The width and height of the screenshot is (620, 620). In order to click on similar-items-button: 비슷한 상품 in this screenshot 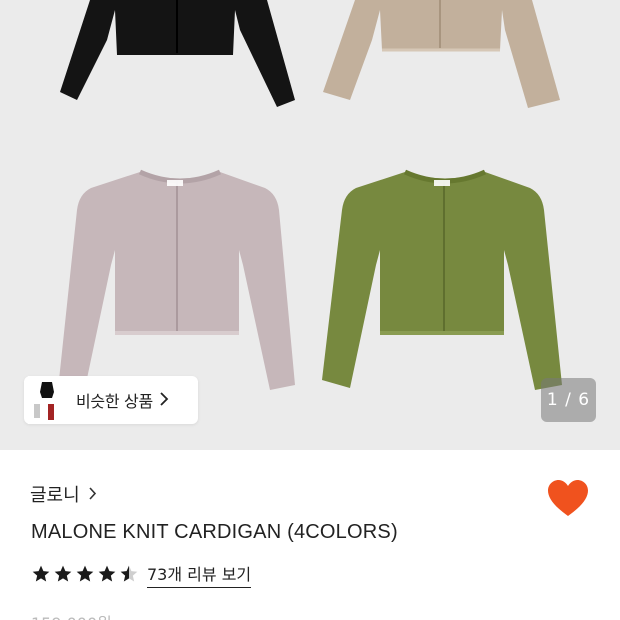, I will do `click(111, 400)`.